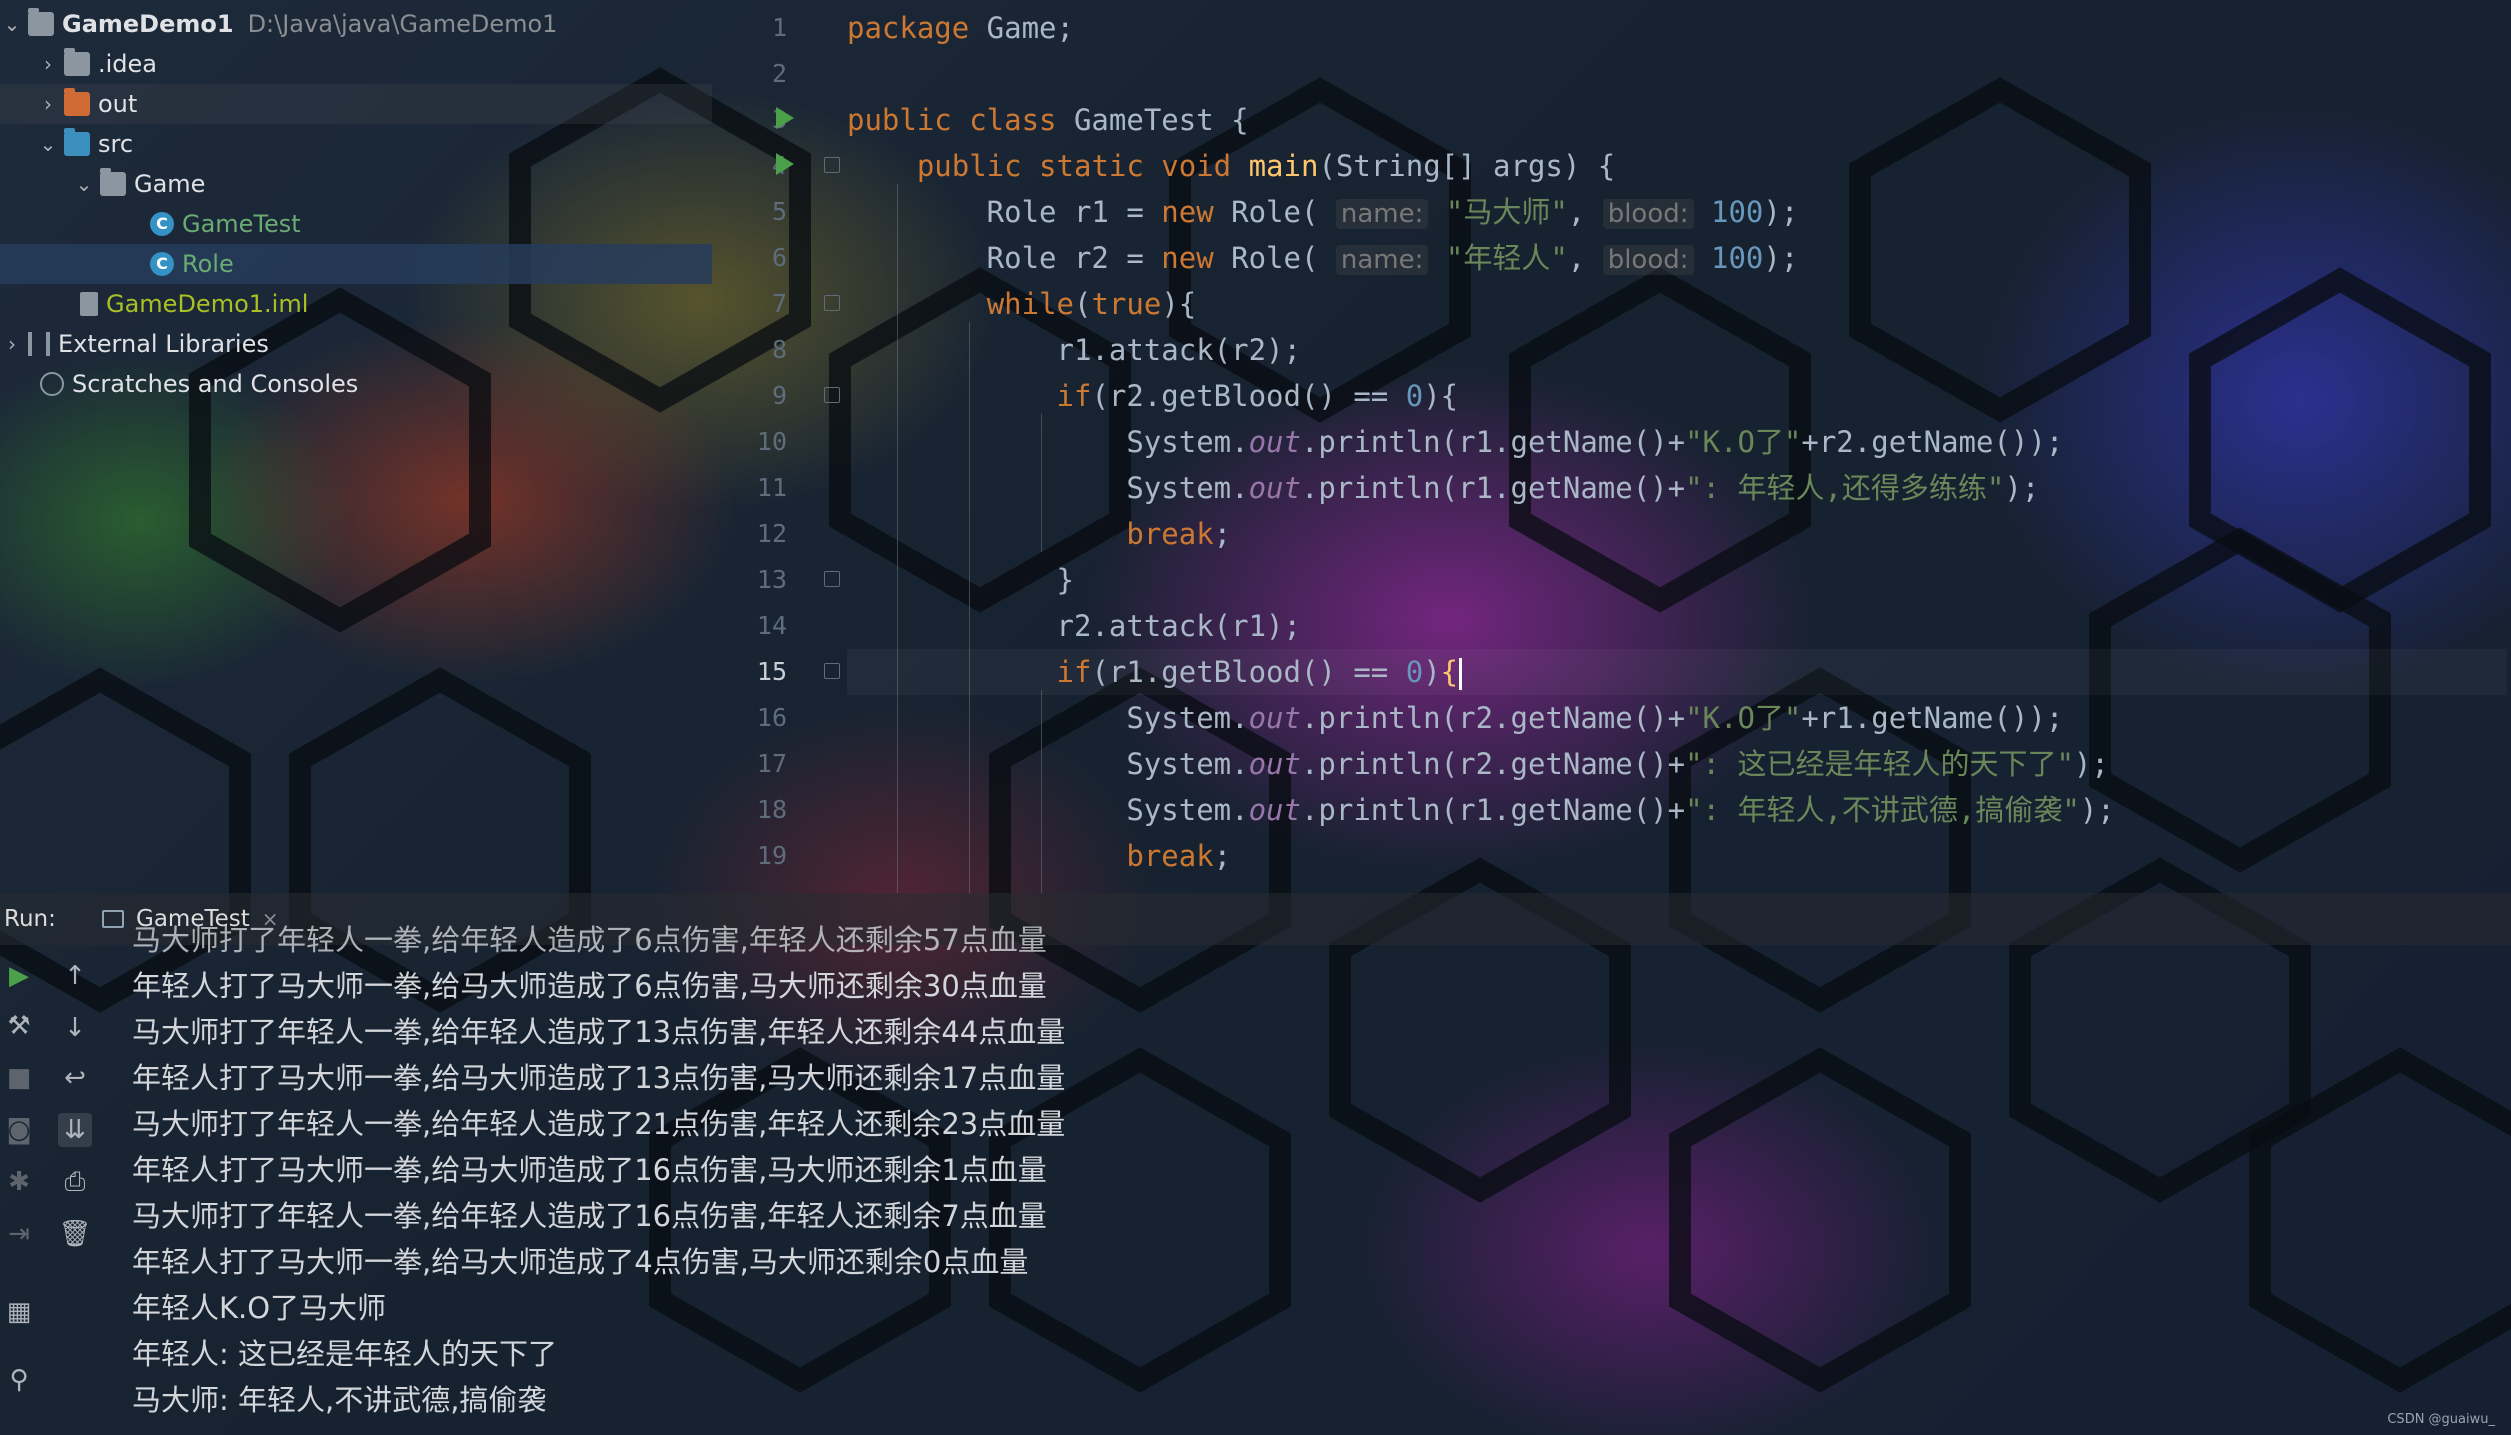 This screenshot has width=2511, height=1435. I want to click on console-line: 马大师打了年轻人一拳,给年轻人造成了21点伤害,年轻人还剩余23点血量, so click(599, 1124).